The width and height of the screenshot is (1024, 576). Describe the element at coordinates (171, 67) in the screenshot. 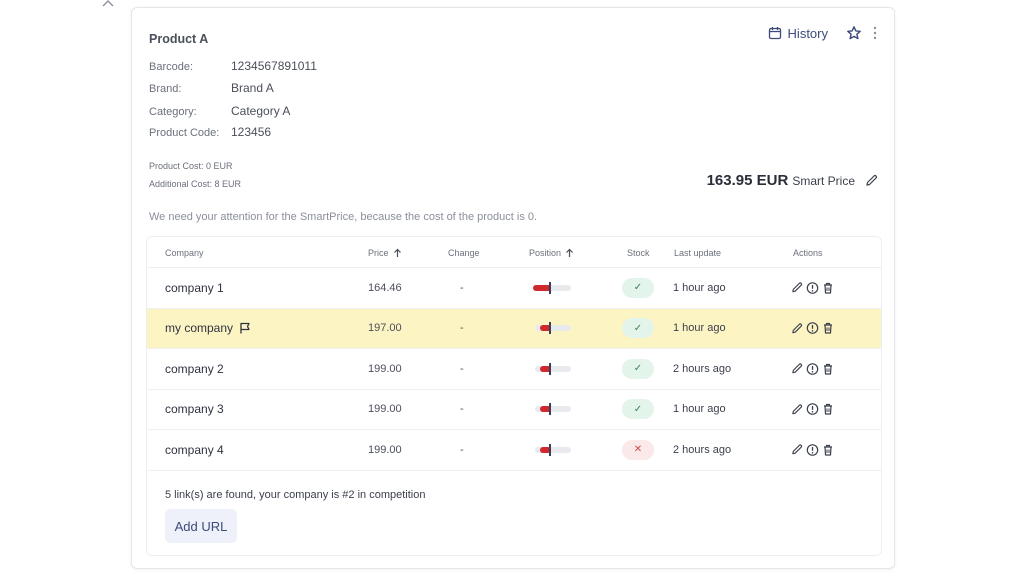

I see `barcode-label: Barcode:` at that location.